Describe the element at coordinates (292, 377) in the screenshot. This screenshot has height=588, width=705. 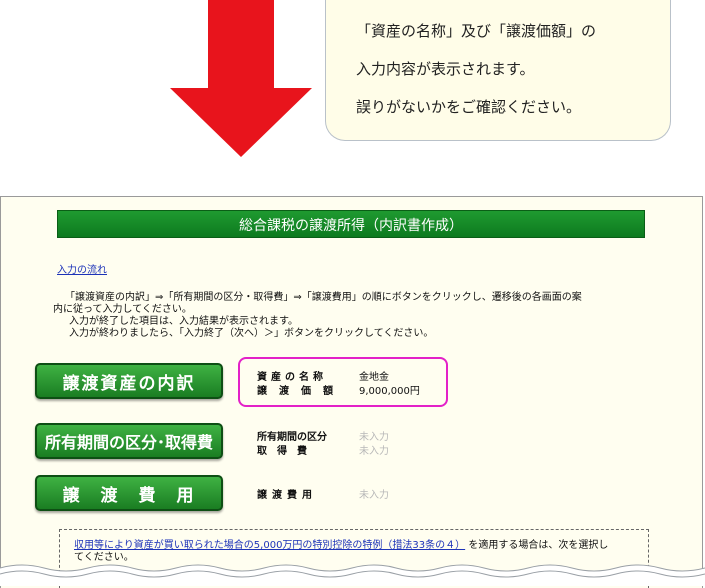
I see `asset-name-label: 資産の名称` at that location.